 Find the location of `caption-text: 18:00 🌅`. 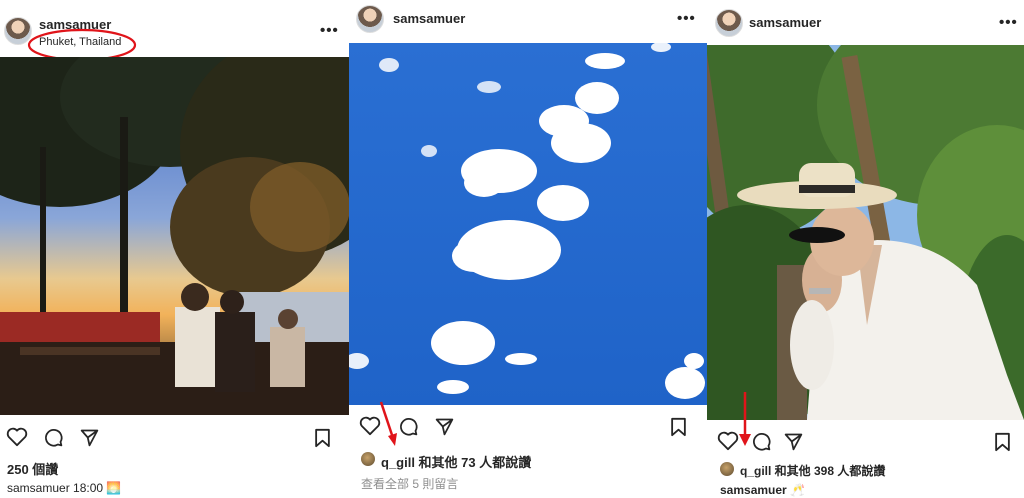

caption-text: 18:00 🌅 is located at coordinates (97, 488).